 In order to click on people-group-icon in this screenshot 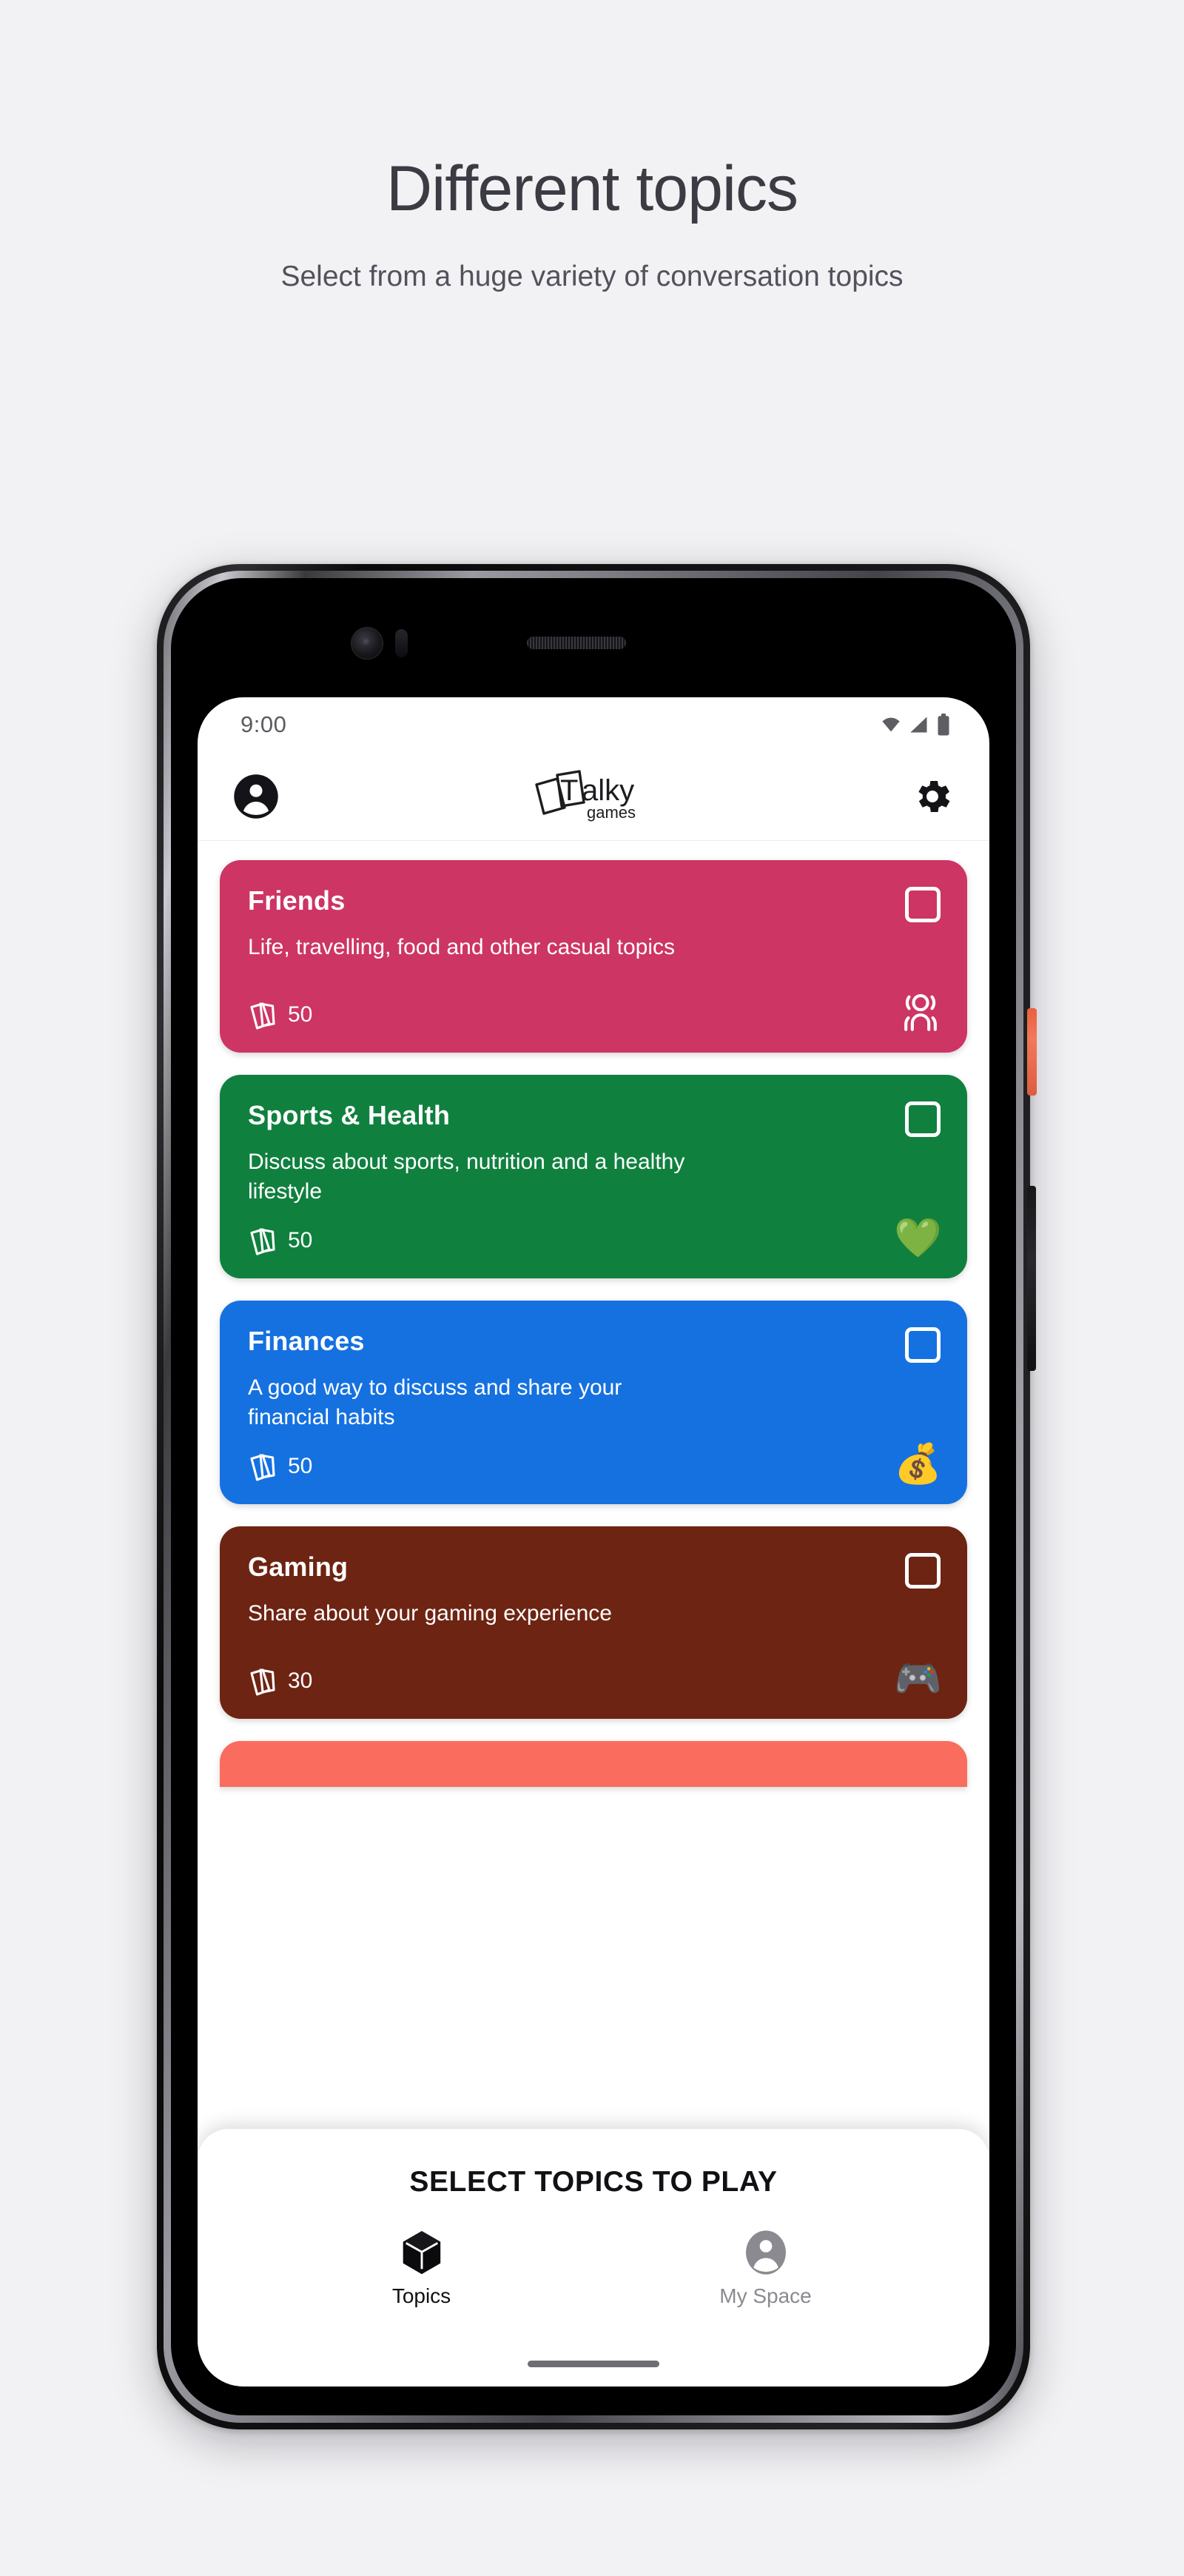, I will do `click(920, 1012)`.